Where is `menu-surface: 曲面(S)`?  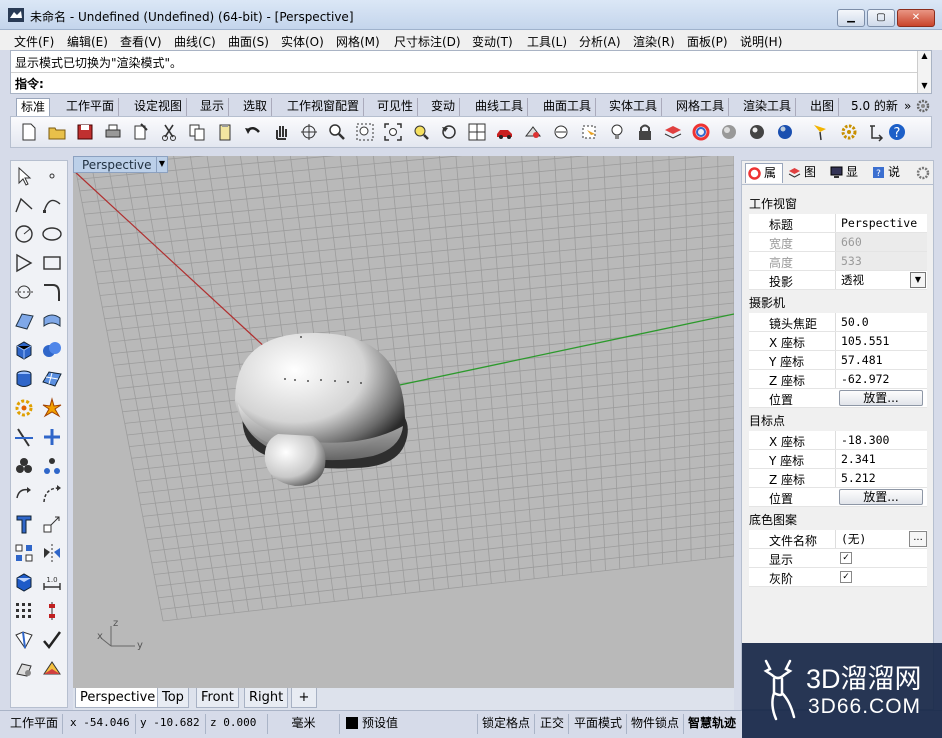 menu-surface: 曲面(S) is located at coordinates (248, 41).